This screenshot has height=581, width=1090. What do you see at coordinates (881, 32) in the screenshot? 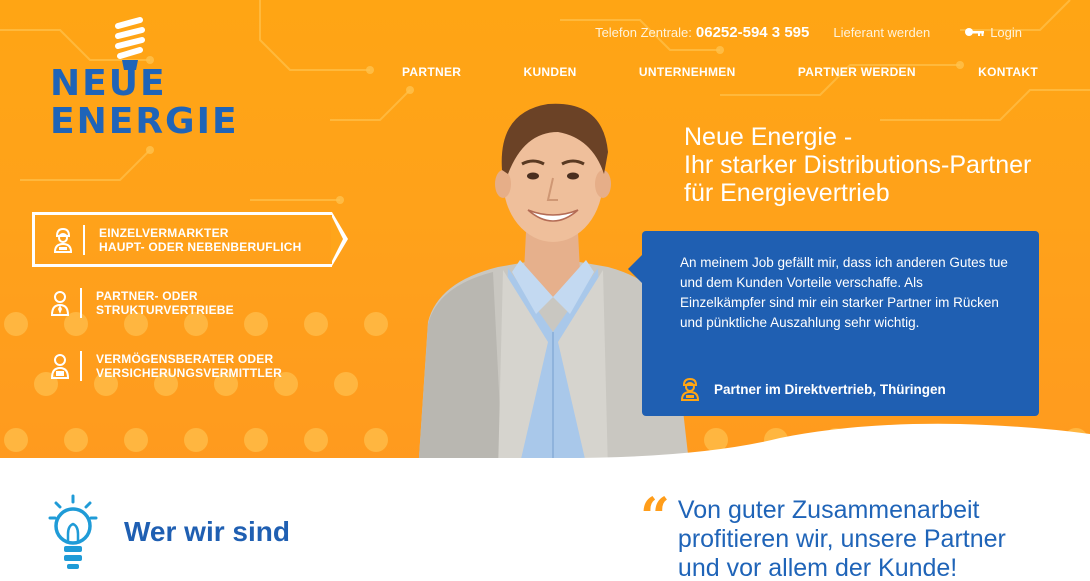
I see `supplier-link: Lieferant werden` at bounding box center [881, 32].